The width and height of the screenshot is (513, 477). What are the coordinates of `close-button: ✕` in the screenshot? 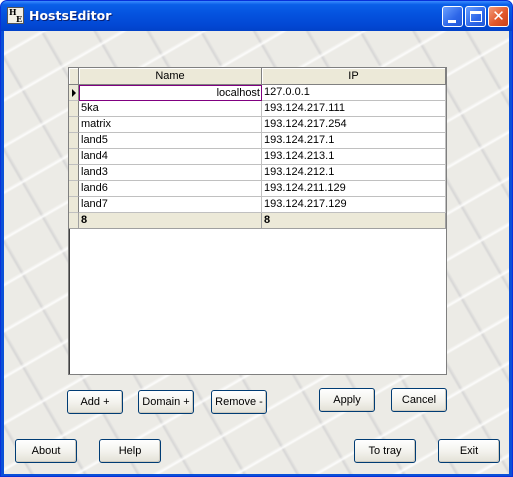 It's located at (498, 16).